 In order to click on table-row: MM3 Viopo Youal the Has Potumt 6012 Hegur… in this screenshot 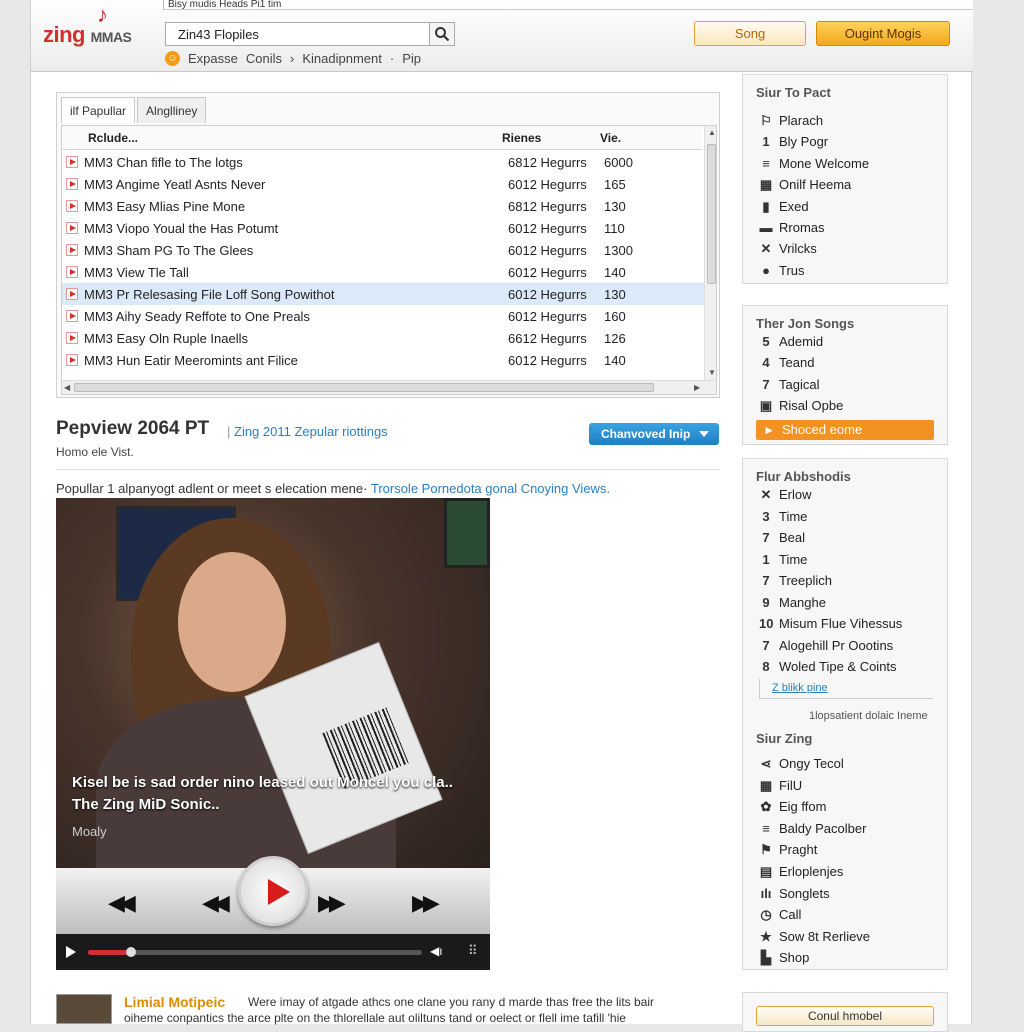, I will do `click(383, 228)`.